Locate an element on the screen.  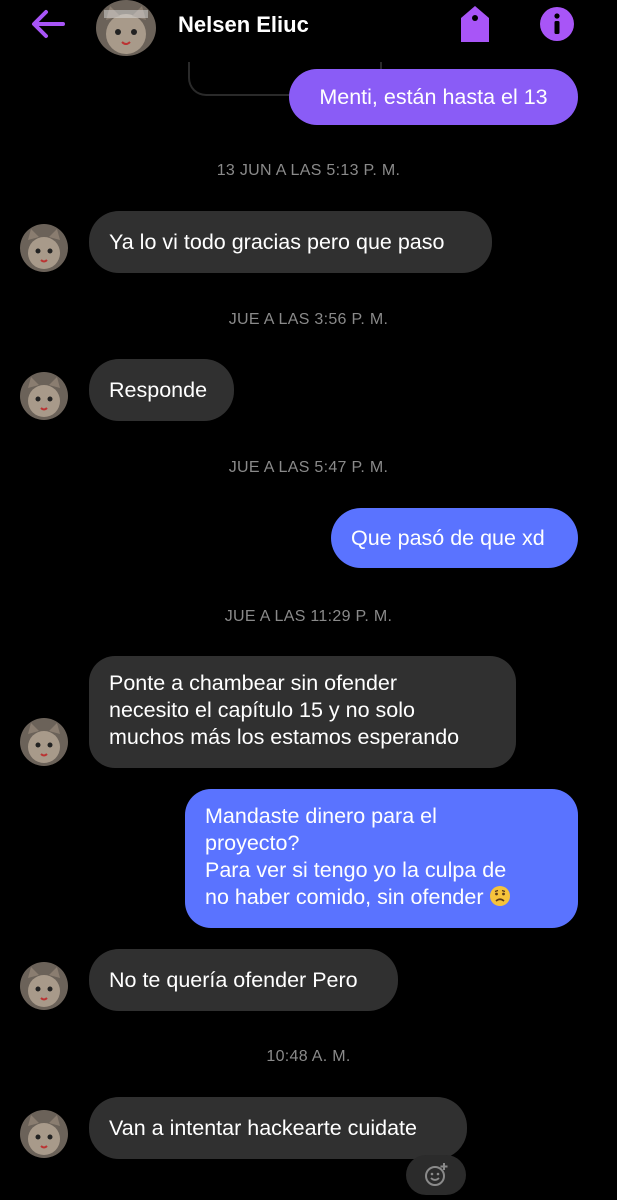
back-button is located at coordinates (48, 24).